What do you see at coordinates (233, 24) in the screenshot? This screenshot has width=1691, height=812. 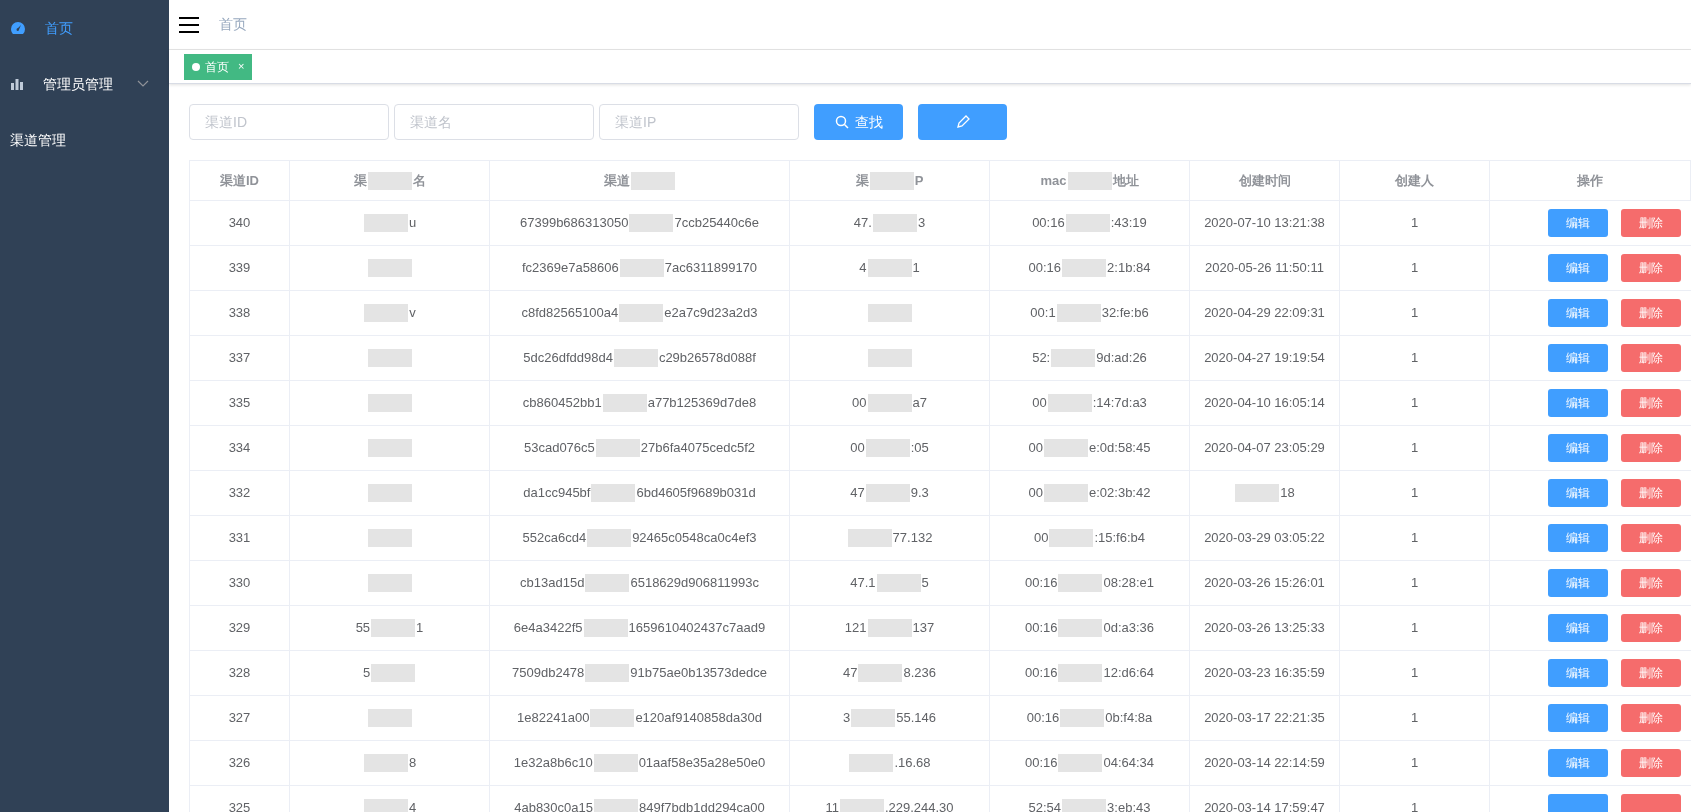 I see `breadcrumb: 首页` at bounding box center [233, 24].